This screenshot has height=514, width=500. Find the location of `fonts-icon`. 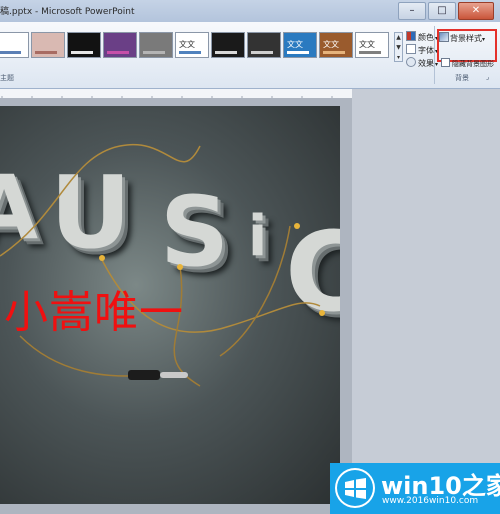

fonts-icon is located at coordinates (411, 49).